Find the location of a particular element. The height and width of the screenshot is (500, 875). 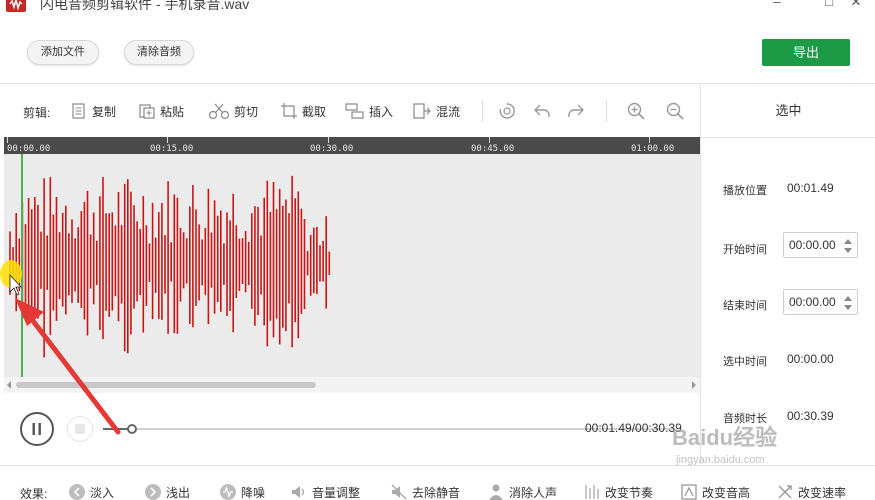

app-logo-icon is located at coordinates (16, 6).